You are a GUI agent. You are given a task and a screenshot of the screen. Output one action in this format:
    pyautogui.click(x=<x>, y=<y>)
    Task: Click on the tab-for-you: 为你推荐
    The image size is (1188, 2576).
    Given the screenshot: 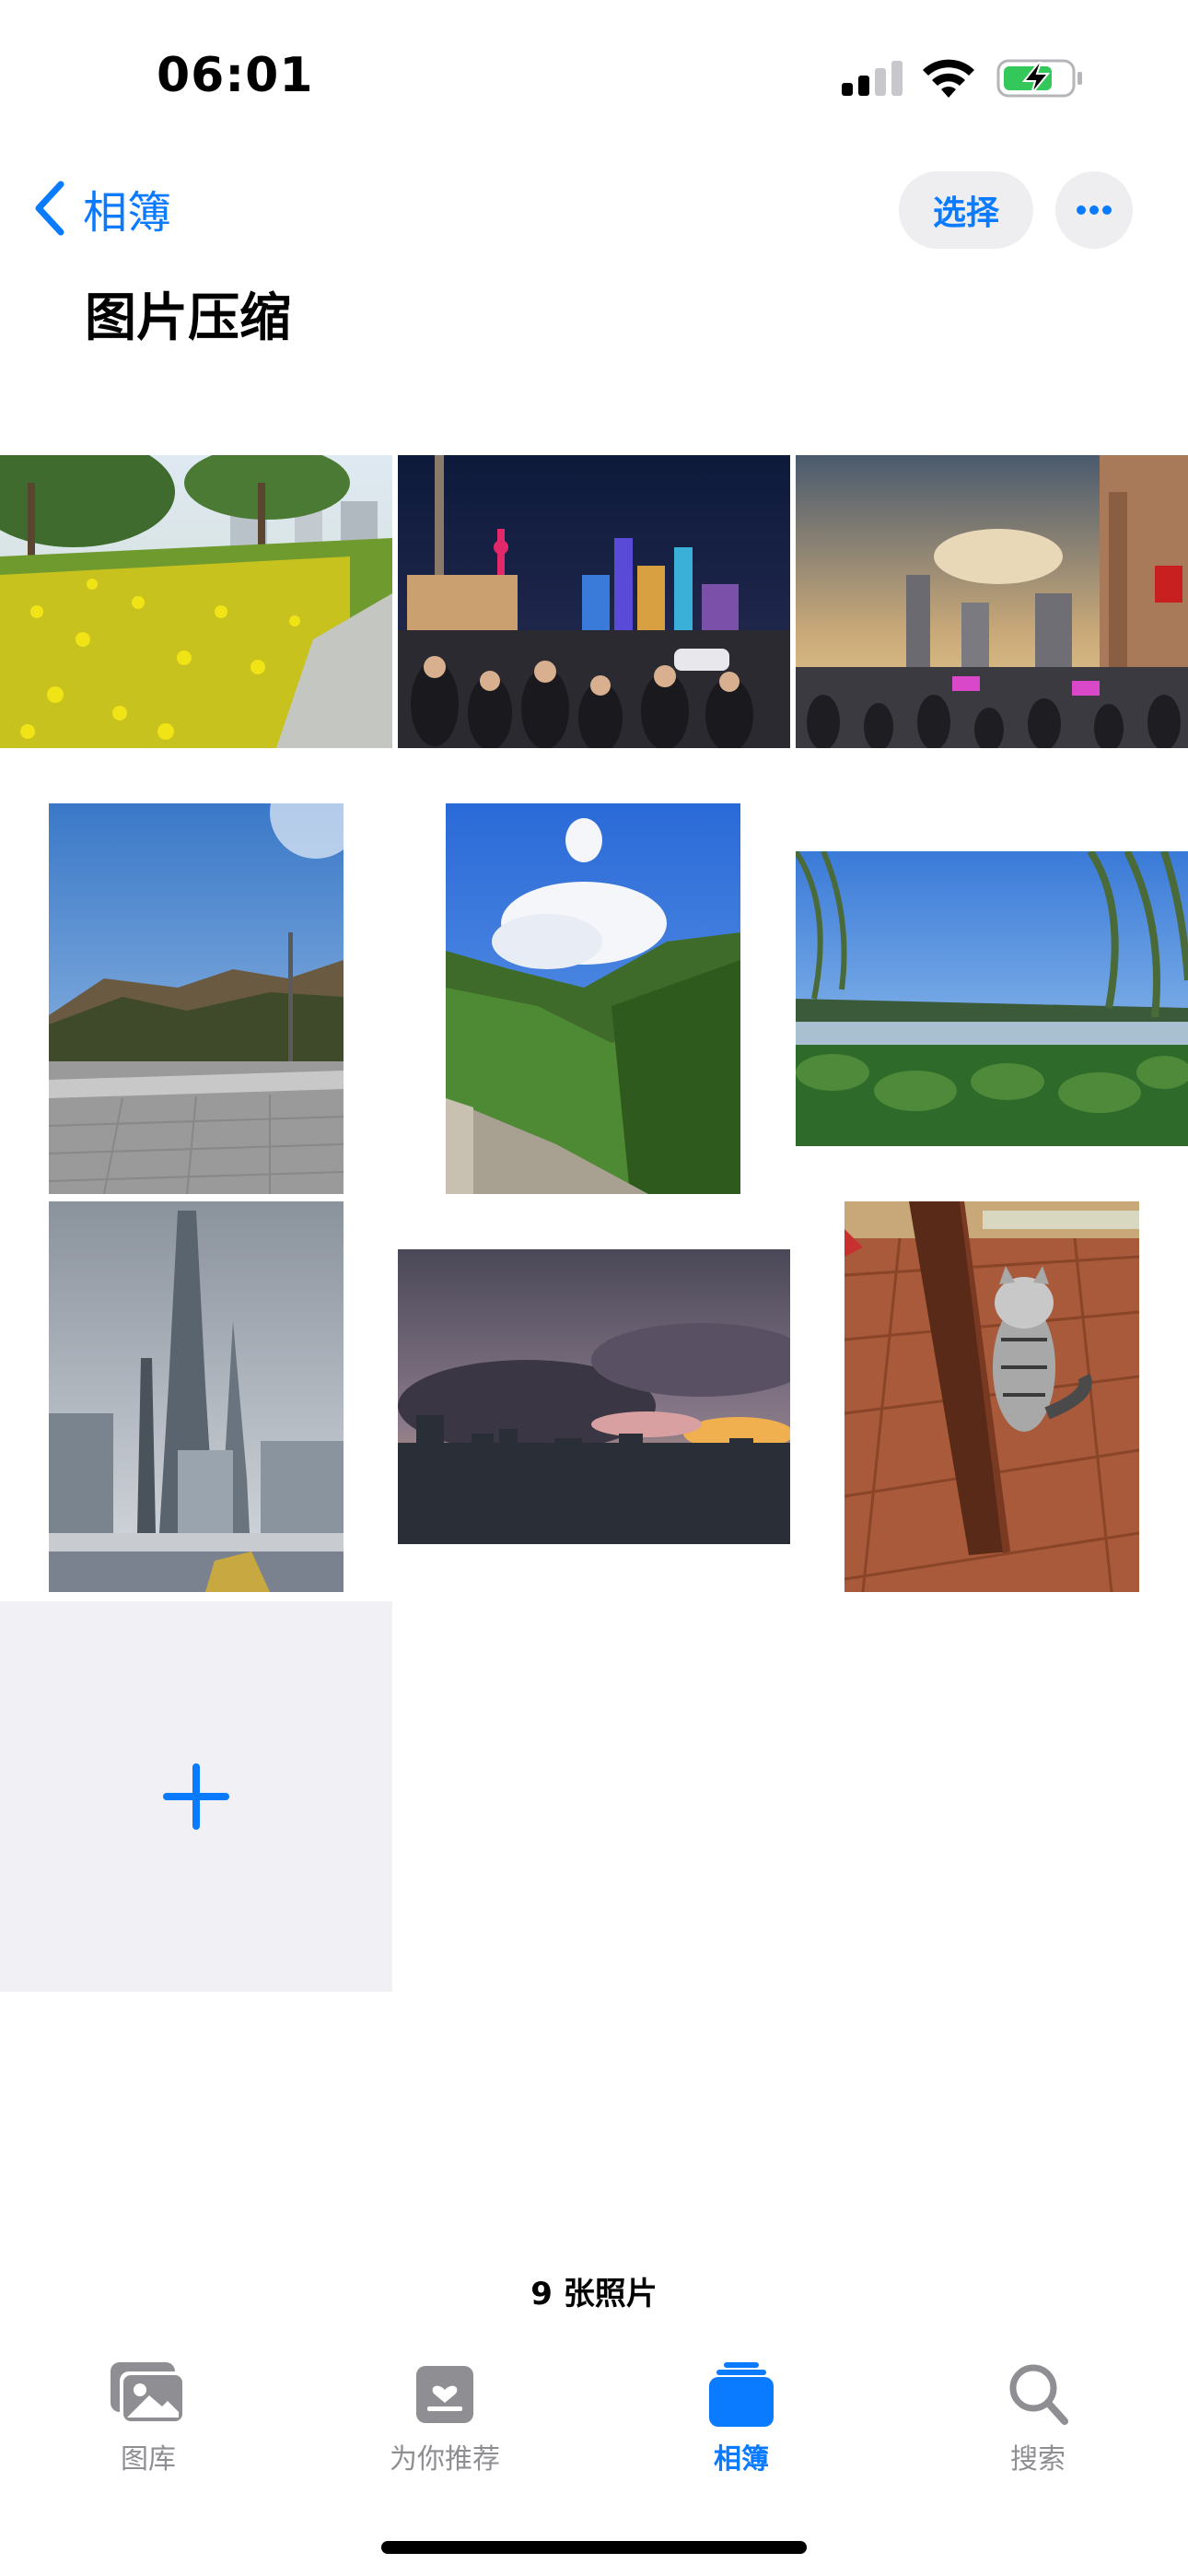 What is the action you would take?
    pyautogui.click(x=445, y=2428)
    